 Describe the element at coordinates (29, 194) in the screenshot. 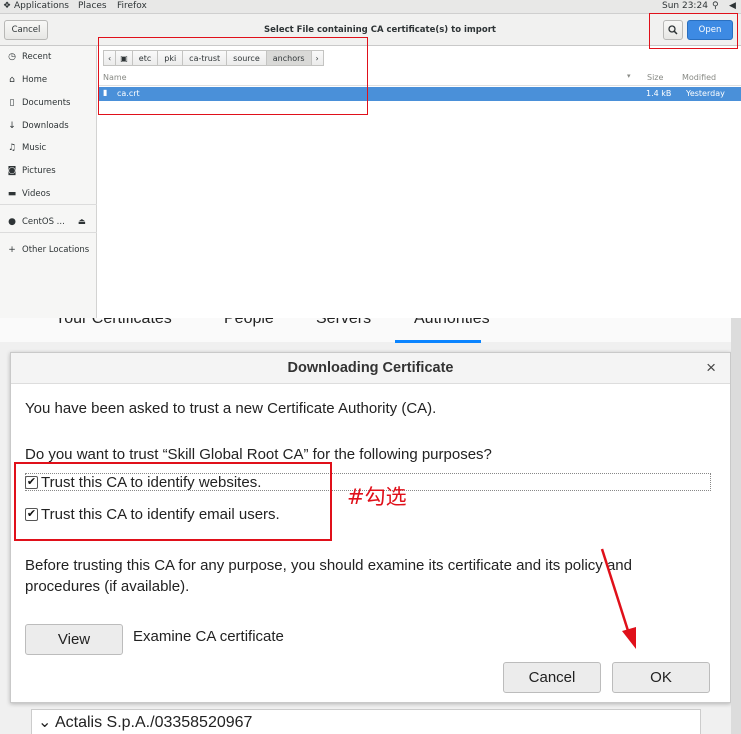

I see `sidebar-item-videos: ▬ Videos` at that location.